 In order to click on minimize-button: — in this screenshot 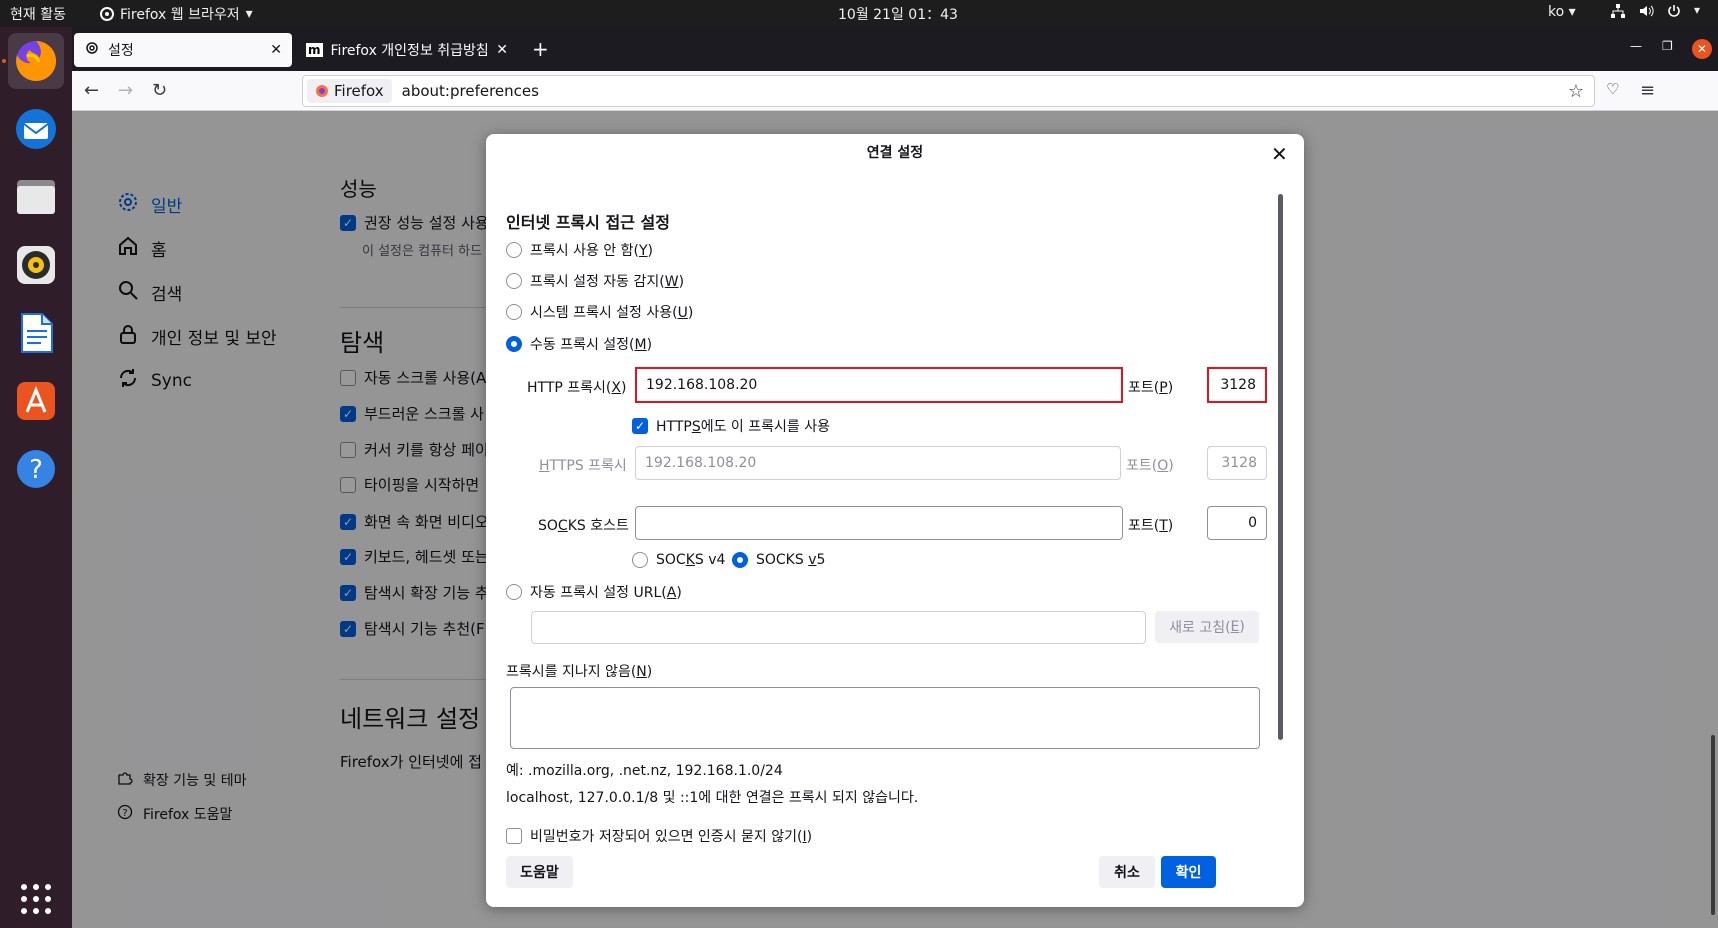, I will do `click(1636, 46)`.